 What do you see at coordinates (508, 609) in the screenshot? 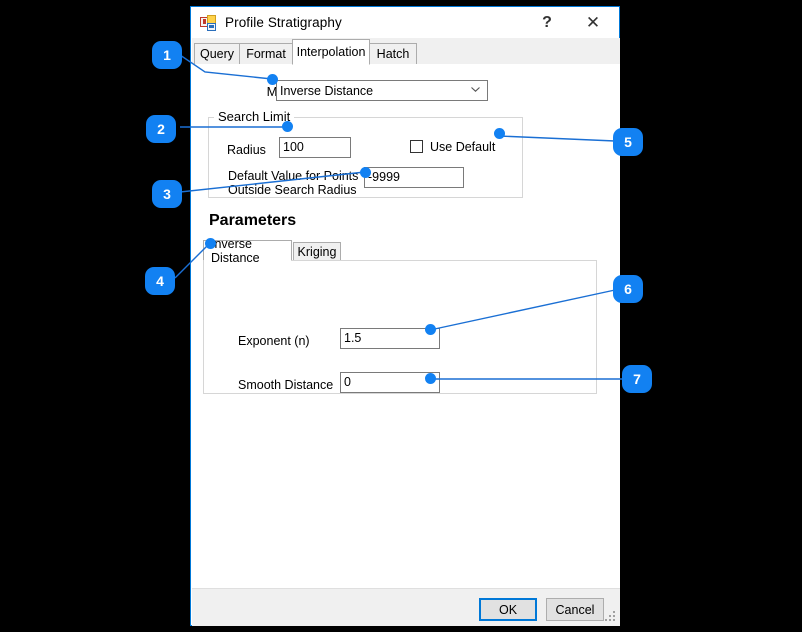
I see `ok-button: OK` at bounding box center [508, 609].